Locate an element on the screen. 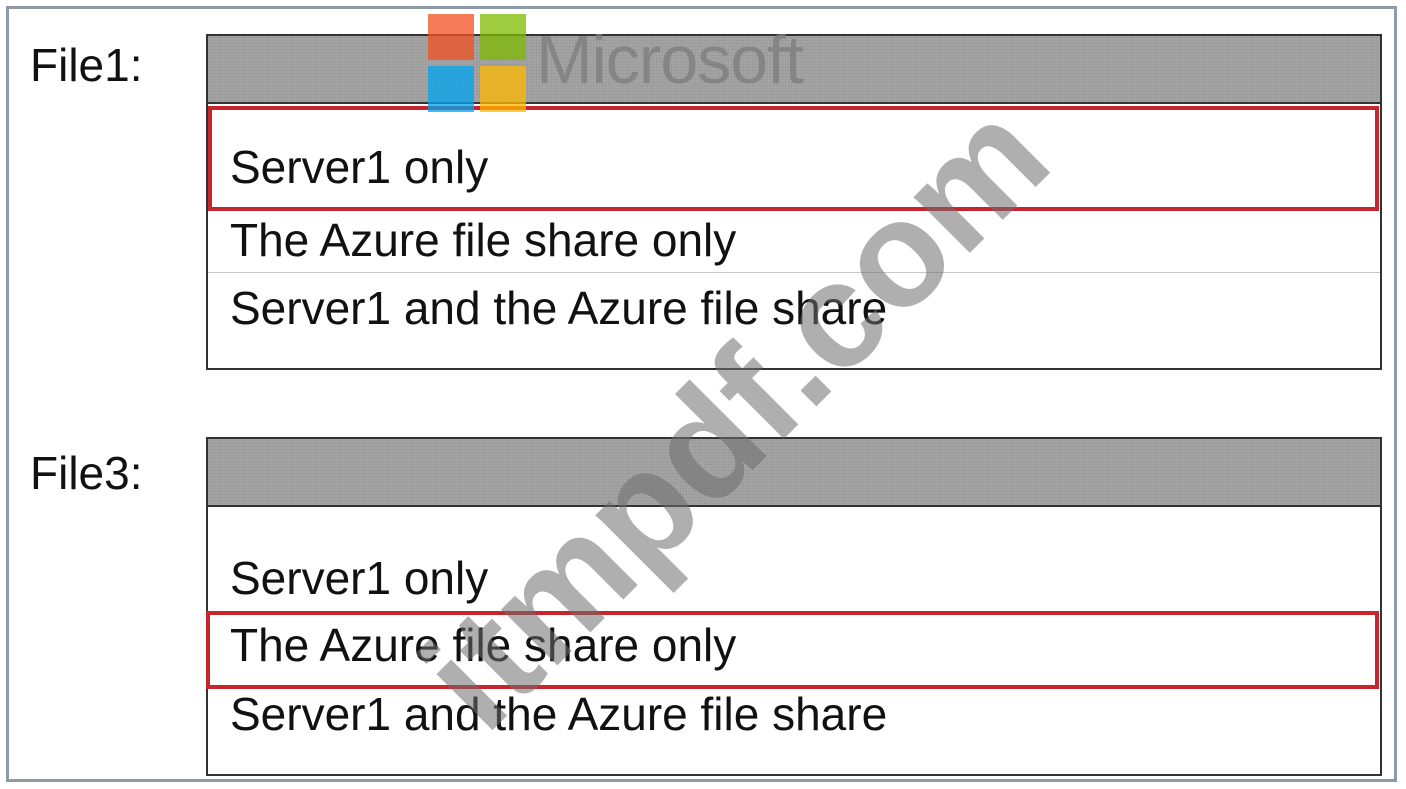  file1-option-server1-and-azure: Server1 and the Azure file share is located at coordinates (558, 308).